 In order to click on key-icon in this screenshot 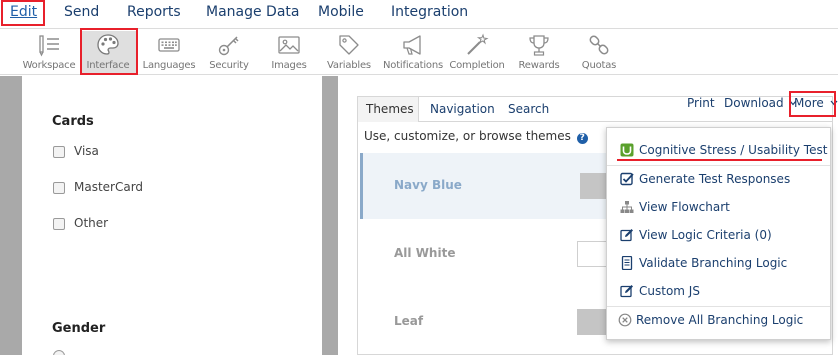, I will do `click(228, 46)`.